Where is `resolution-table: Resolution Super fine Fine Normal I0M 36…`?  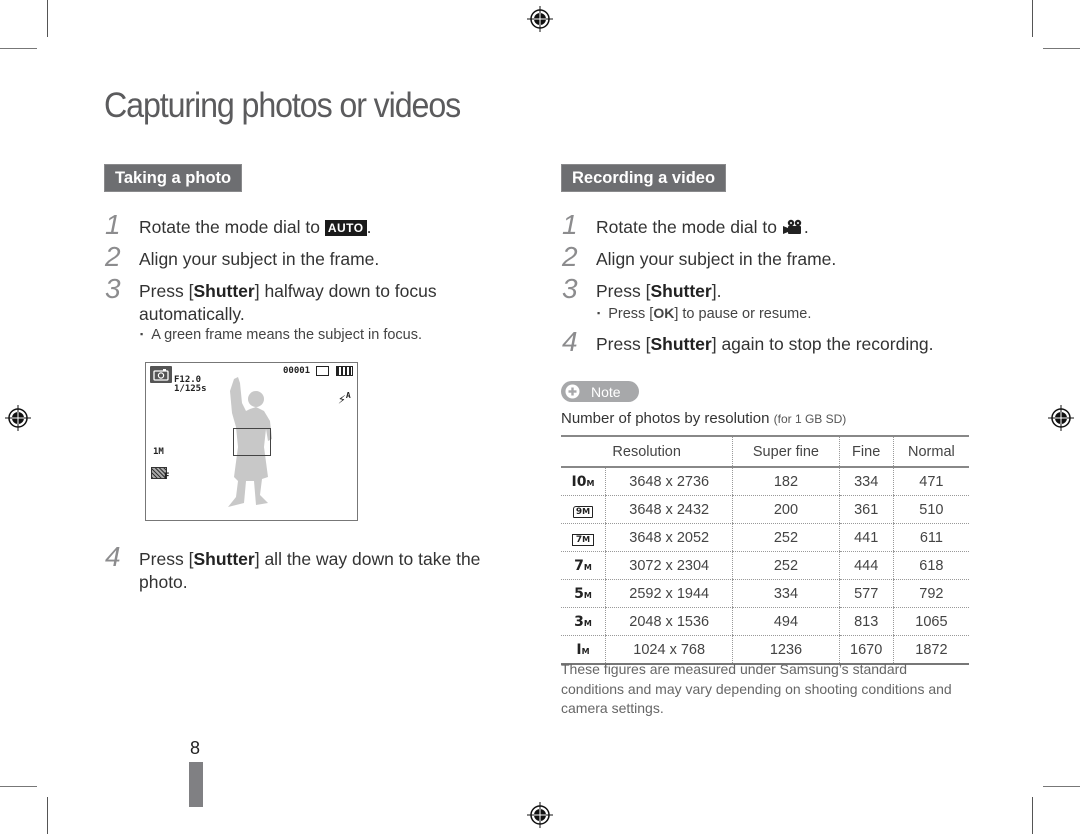 resolution-table: Resolution Super fine Fine Normal I0M 36… is located at coordinates (765, 550).